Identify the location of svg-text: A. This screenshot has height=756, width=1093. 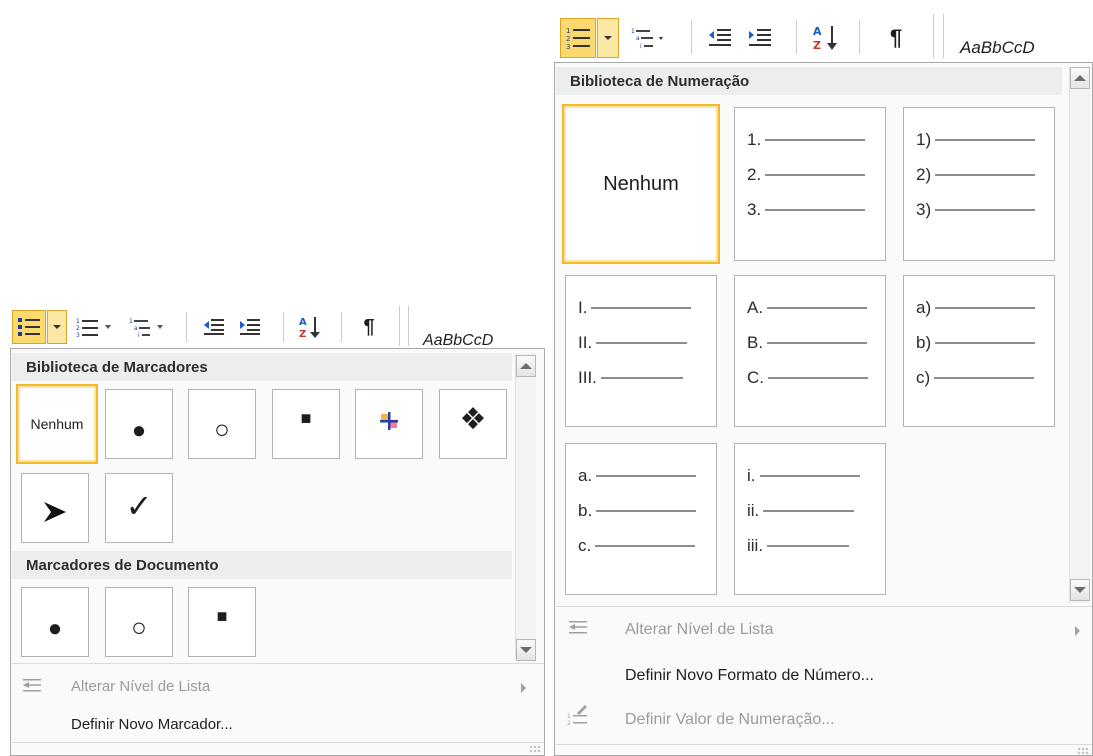
(303, 322).